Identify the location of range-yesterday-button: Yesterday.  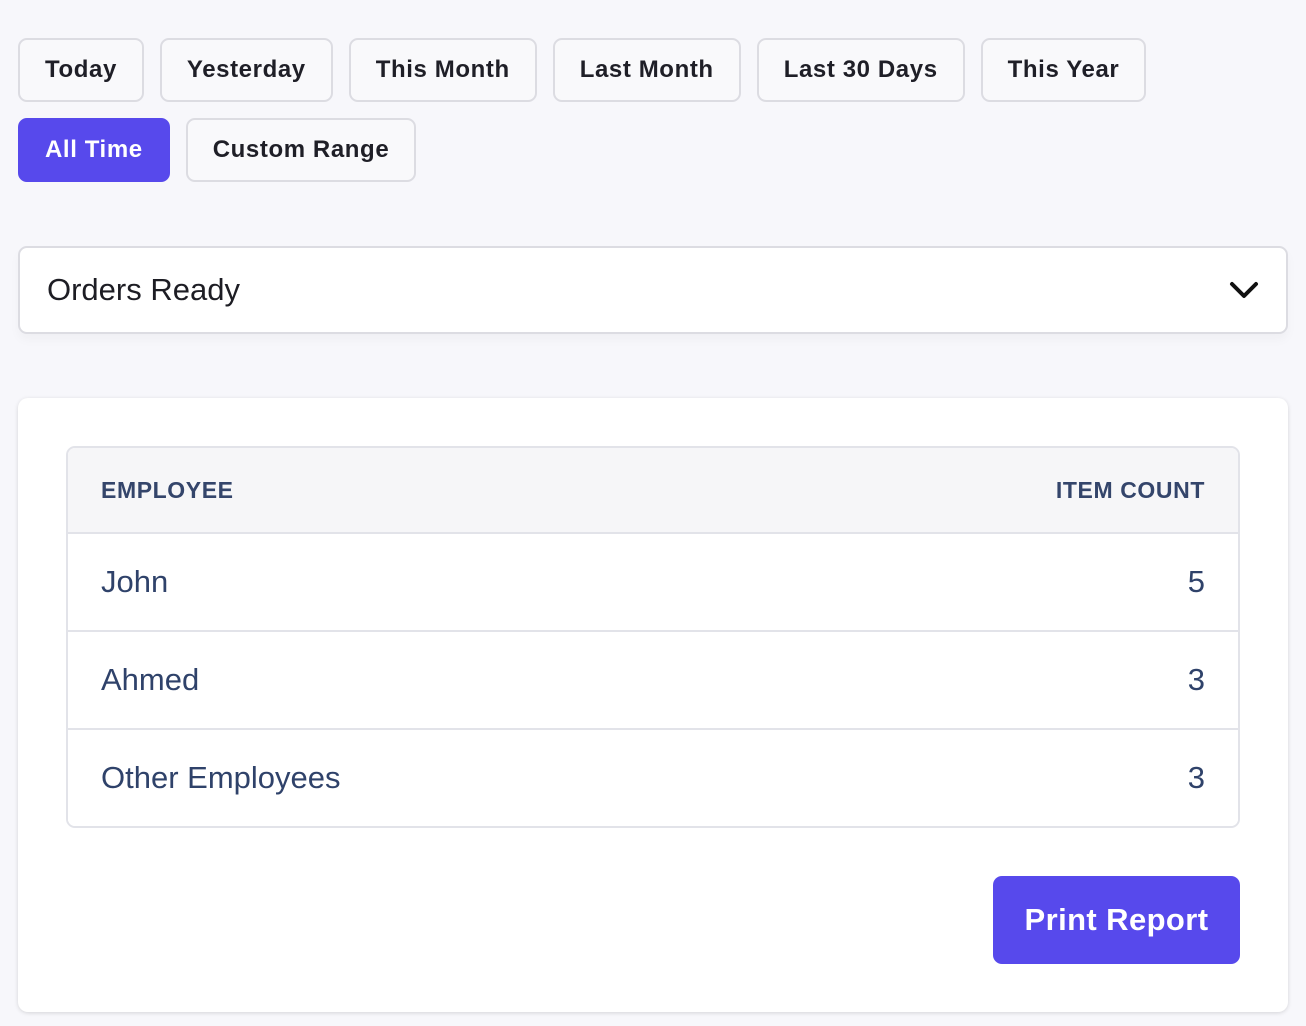
(246, 70).